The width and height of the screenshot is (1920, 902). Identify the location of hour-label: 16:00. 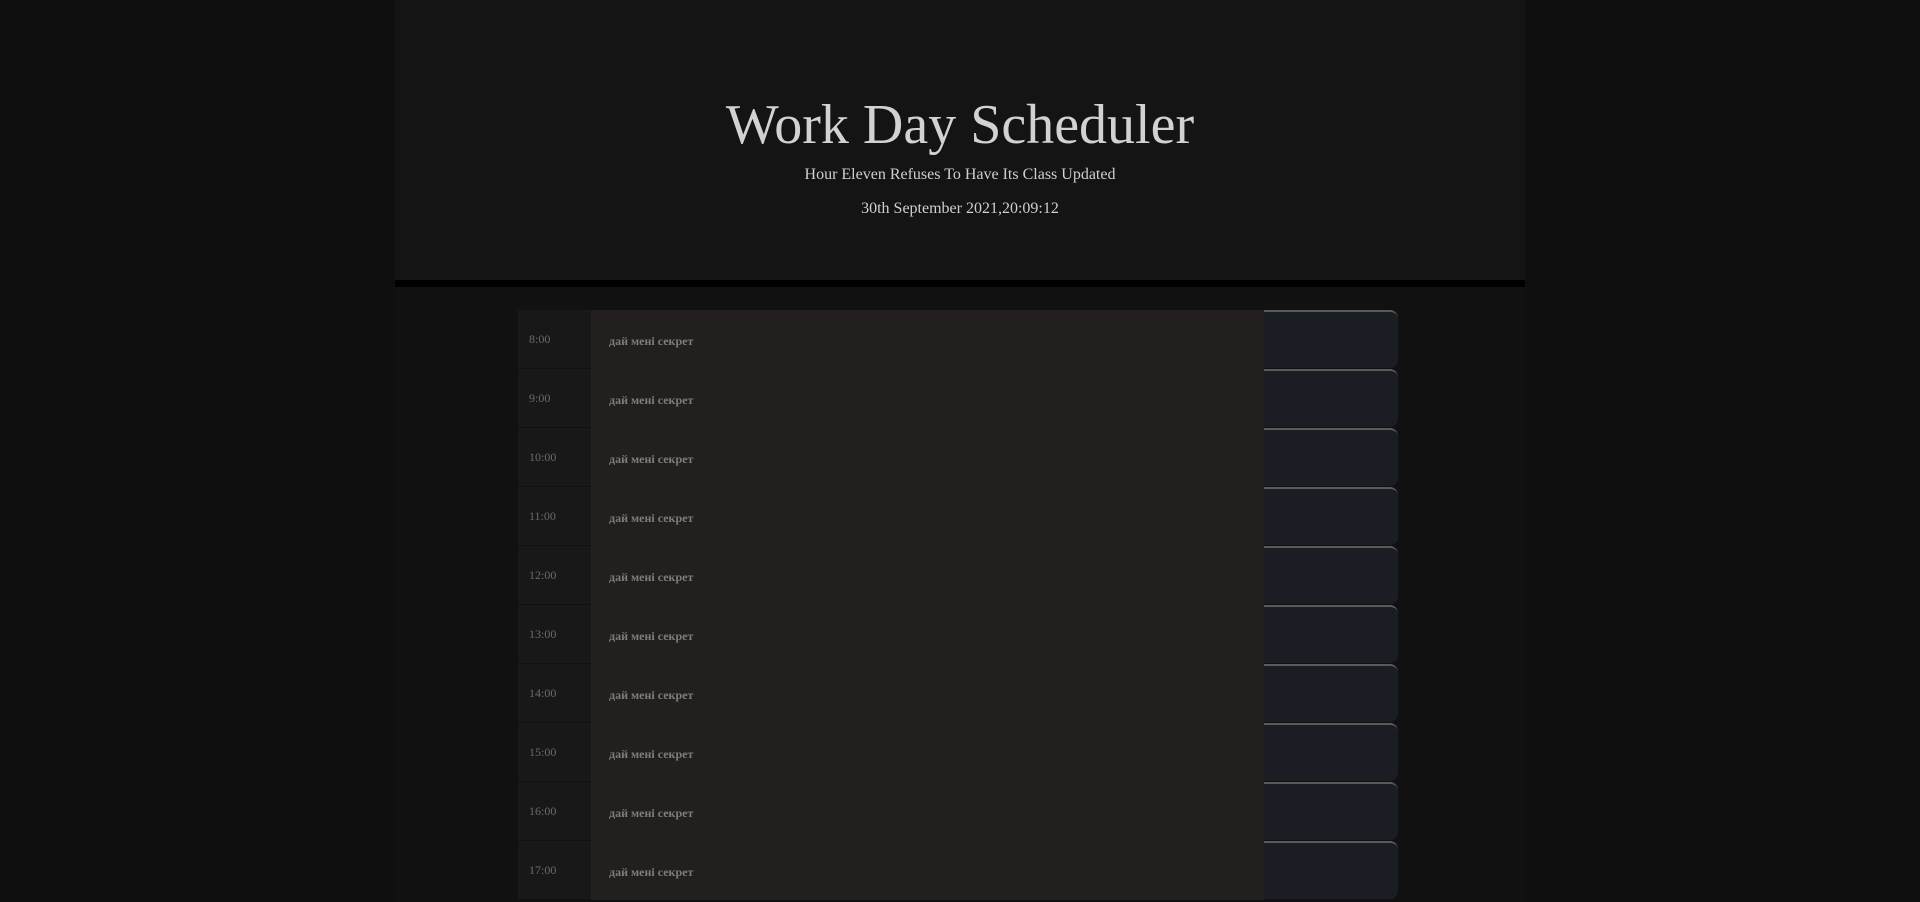
(554, 811).